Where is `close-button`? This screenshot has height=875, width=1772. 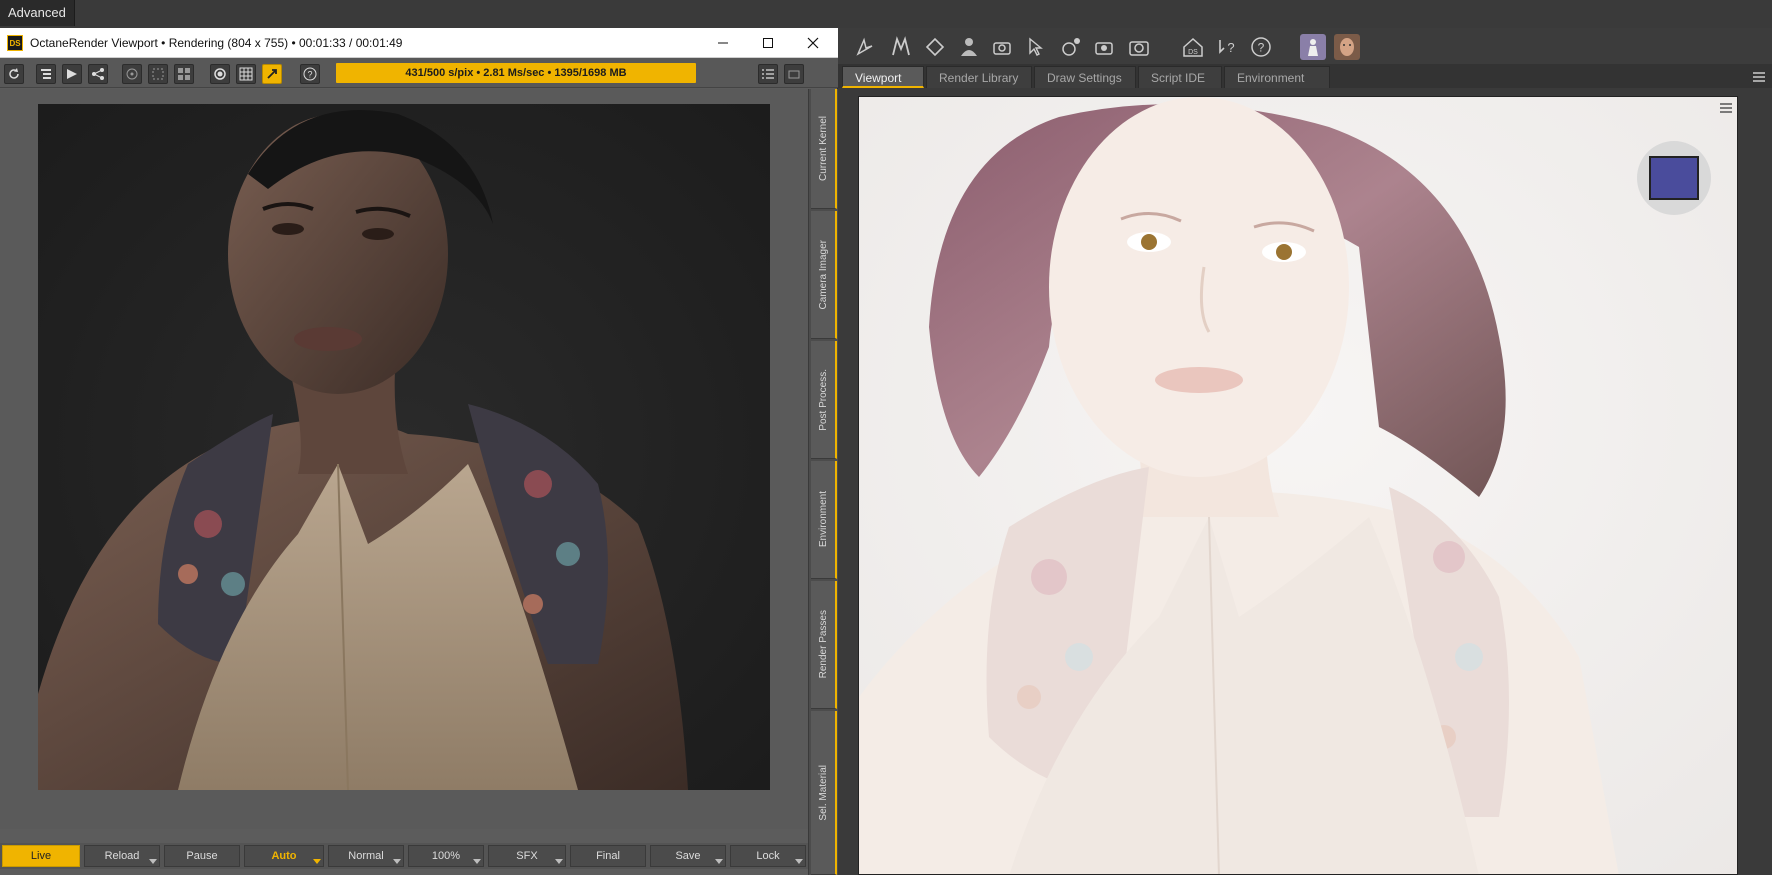
close-button is located at coordinates (812, 43).